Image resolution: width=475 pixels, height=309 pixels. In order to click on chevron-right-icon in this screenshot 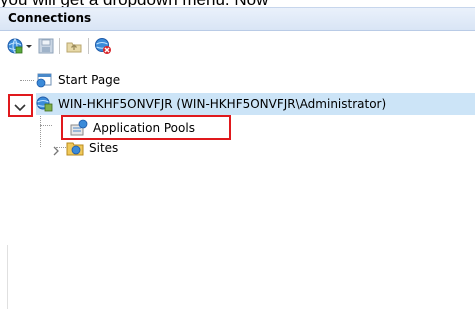, I will do `click(56, 151)`.